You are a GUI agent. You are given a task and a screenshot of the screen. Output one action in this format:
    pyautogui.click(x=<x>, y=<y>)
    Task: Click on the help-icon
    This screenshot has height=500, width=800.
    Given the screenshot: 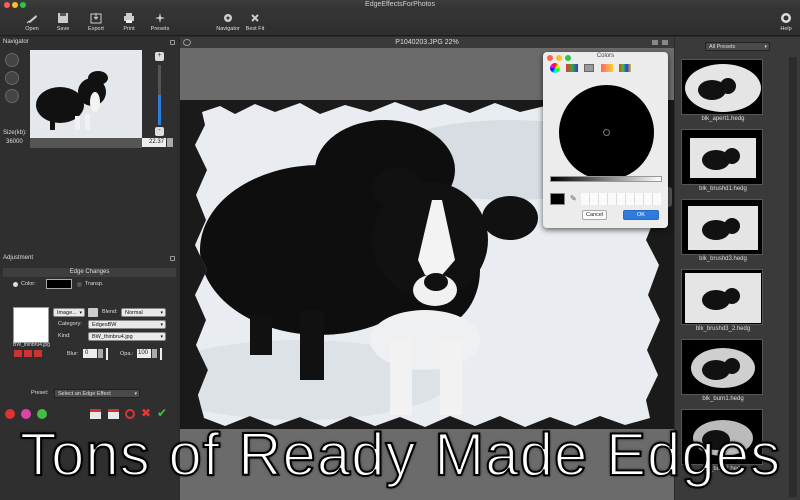 What is the action you would take?
    pyautogui.click(x=786, y=18)
    